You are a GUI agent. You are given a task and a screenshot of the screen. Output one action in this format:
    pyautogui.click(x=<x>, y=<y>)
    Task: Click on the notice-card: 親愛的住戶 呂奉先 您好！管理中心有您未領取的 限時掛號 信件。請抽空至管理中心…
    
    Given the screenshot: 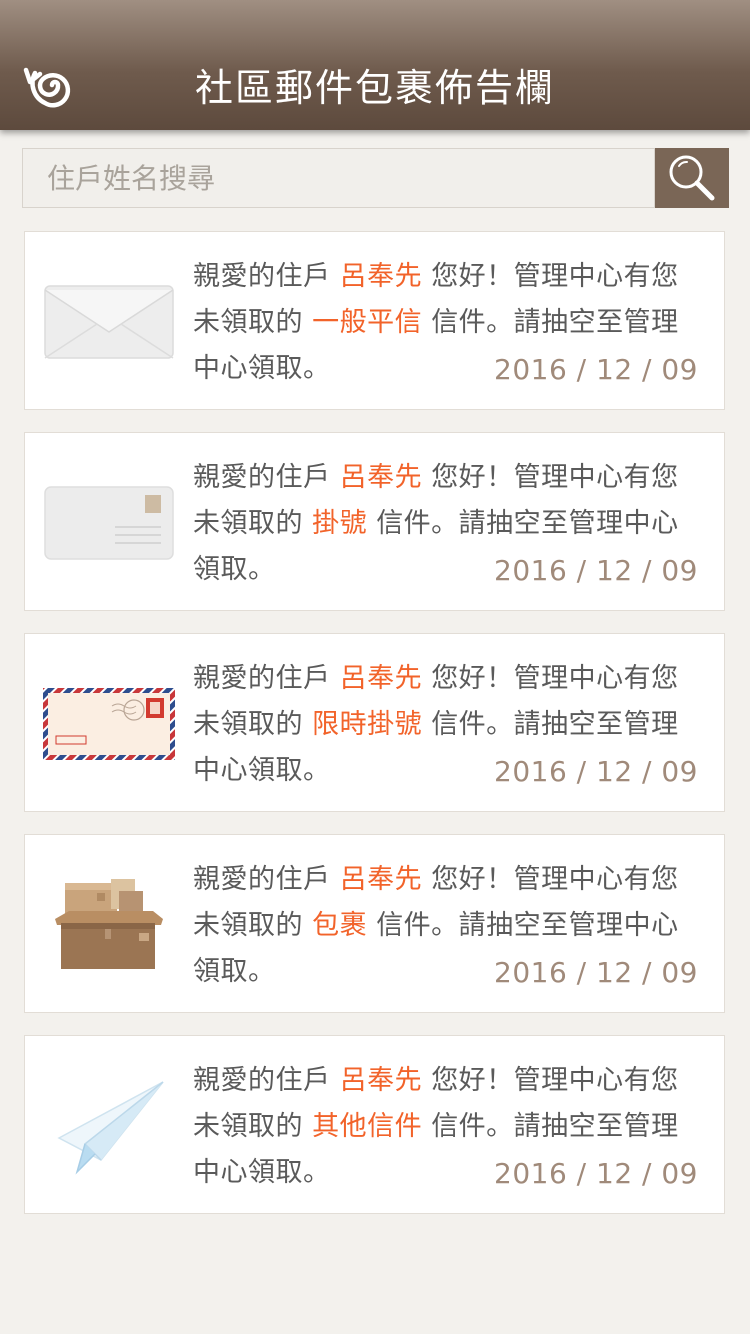 What is the action you would take?
    pyautogui.click(x=374, y=722)
    